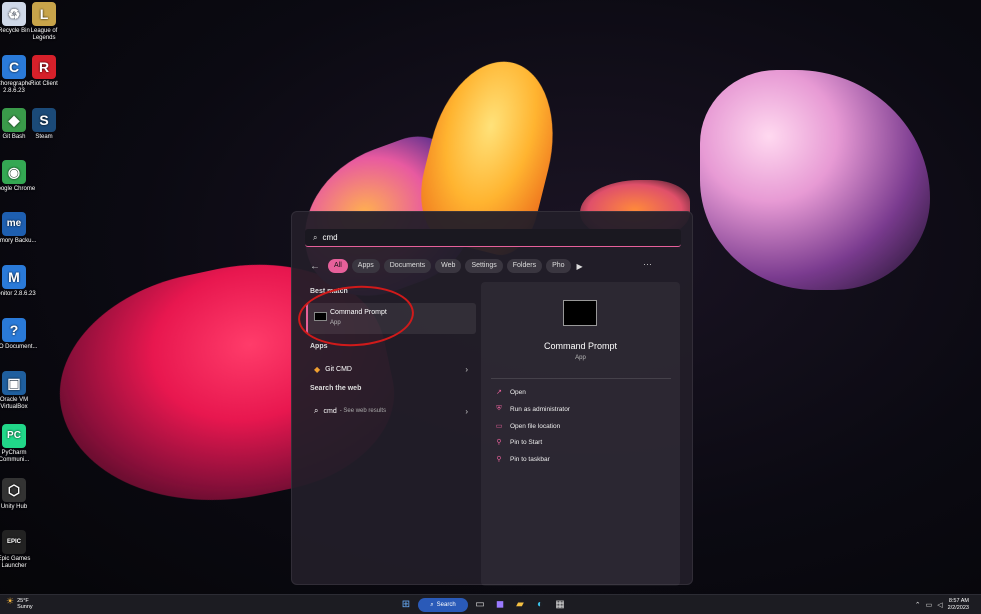 This screenshot has width=981, height=614. I want to click on action-pin-to-taskbar: ⚲ Pin to taskbar, so click(522, 459).